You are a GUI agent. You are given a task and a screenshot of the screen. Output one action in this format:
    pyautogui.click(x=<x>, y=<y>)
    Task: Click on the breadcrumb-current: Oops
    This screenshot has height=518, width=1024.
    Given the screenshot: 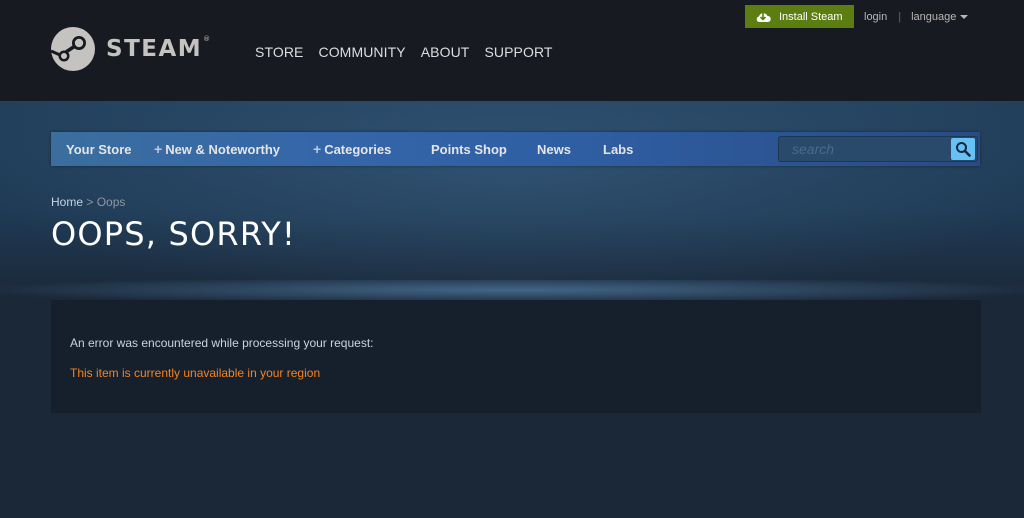 What is the action you would take?
    pyautogui.click(x=111, y=202)
    